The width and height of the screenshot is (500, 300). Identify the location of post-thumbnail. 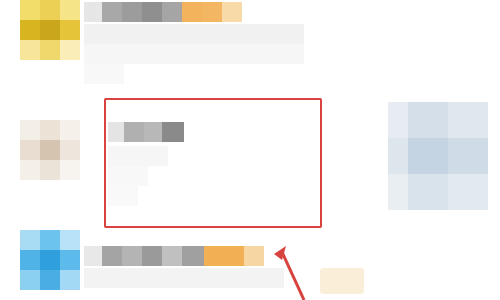
(438, 156).